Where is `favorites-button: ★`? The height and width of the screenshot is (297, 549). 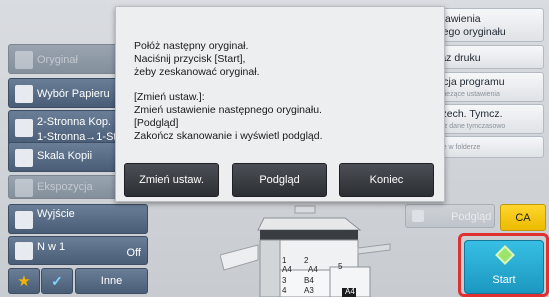
favorites-button: ★ is located at coordinates (24, 281).